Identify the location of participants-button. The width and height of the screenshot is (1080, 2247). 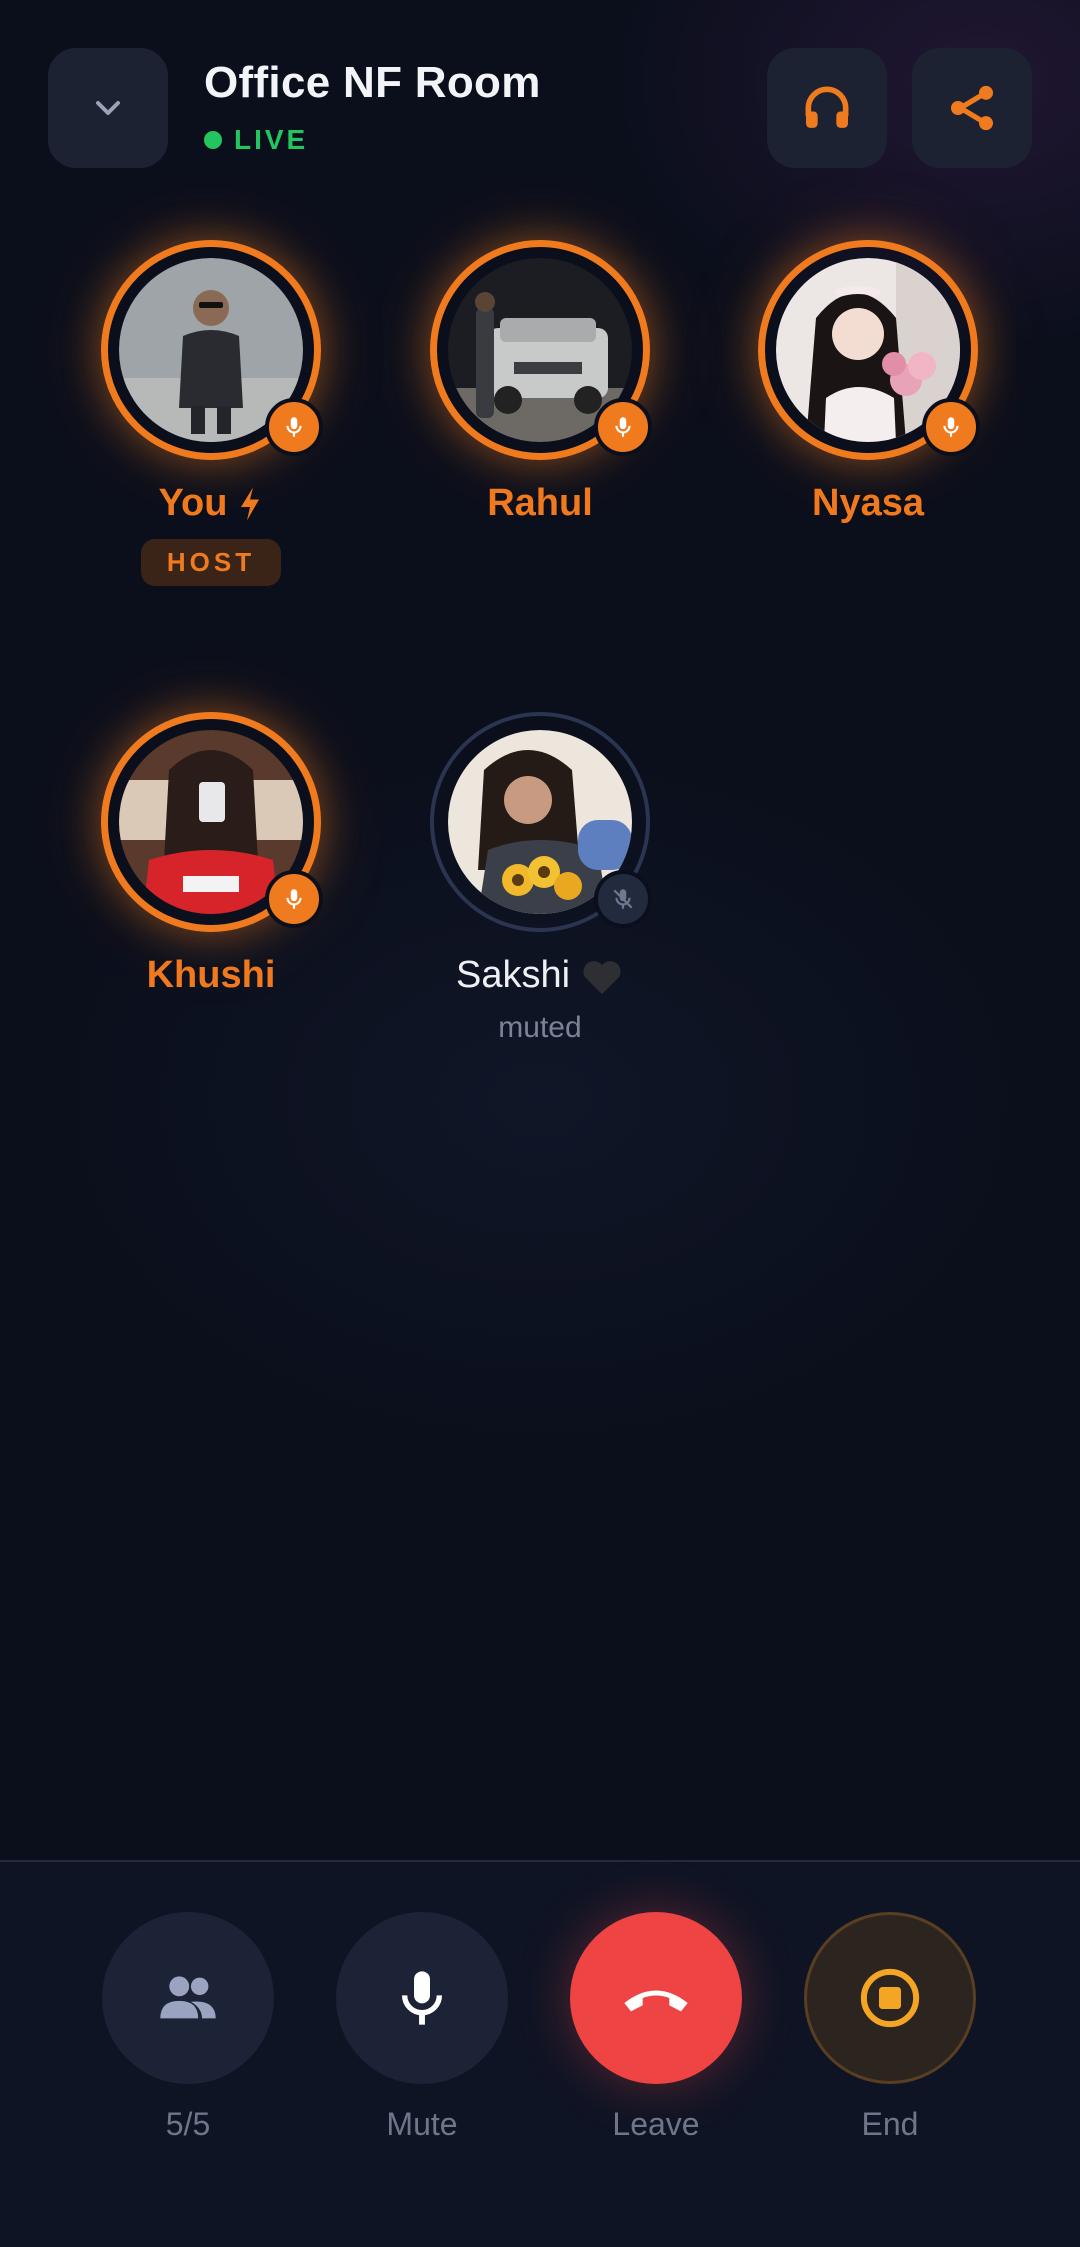
(188, 1998).